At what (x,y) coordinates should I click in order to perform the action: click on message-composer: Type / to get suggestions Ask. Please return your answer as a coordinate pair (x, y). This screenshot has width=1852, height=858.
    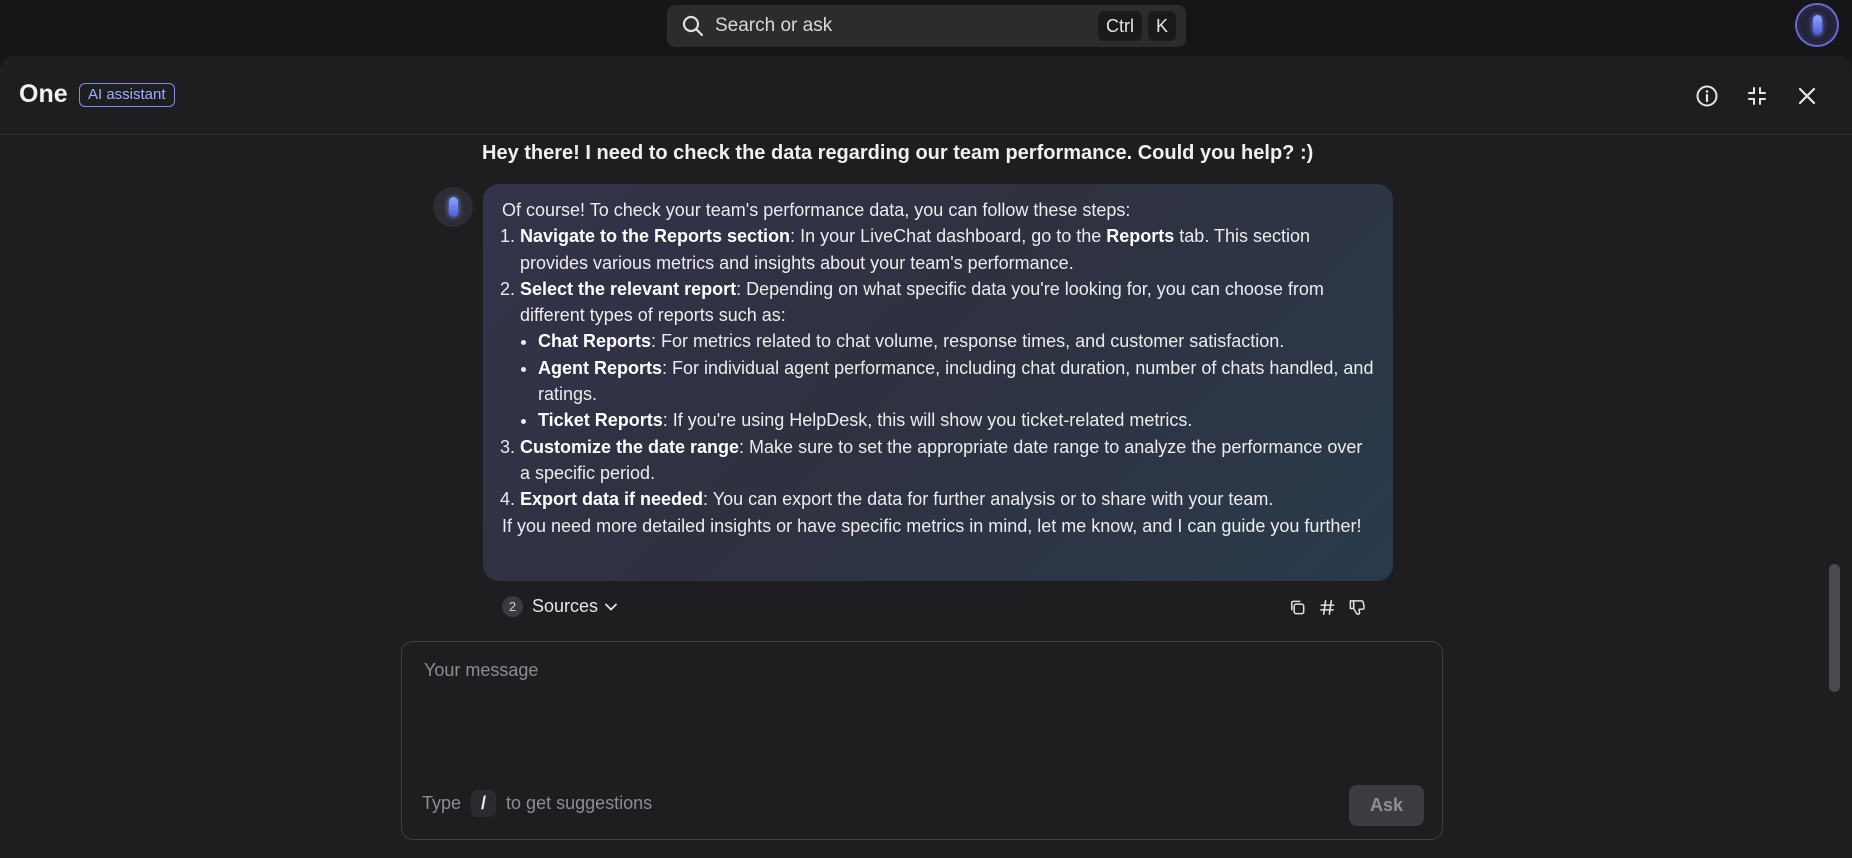
    Looking at the image, I should click on (922, 740).